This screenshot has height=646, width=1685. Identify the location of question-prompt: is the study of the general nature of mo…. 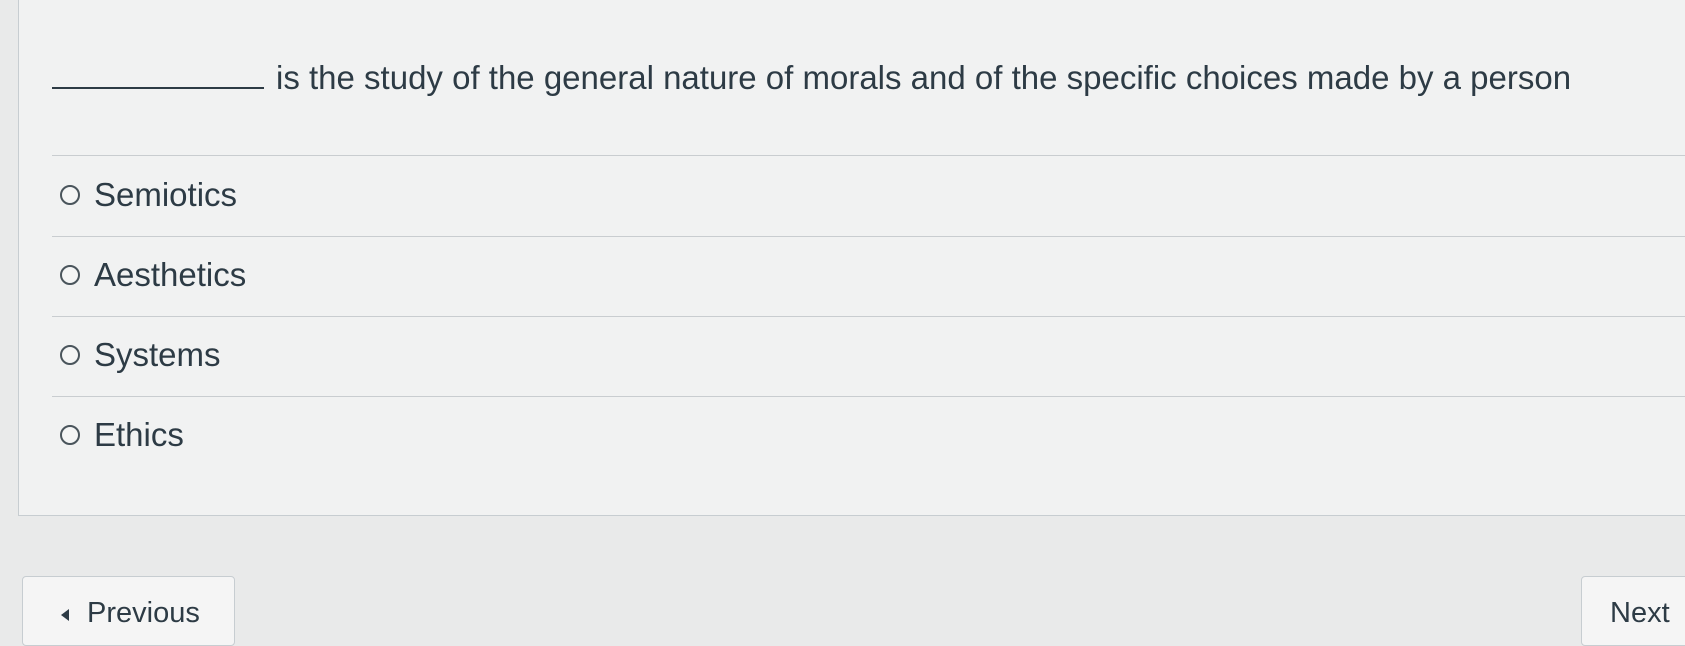
(811, 78).